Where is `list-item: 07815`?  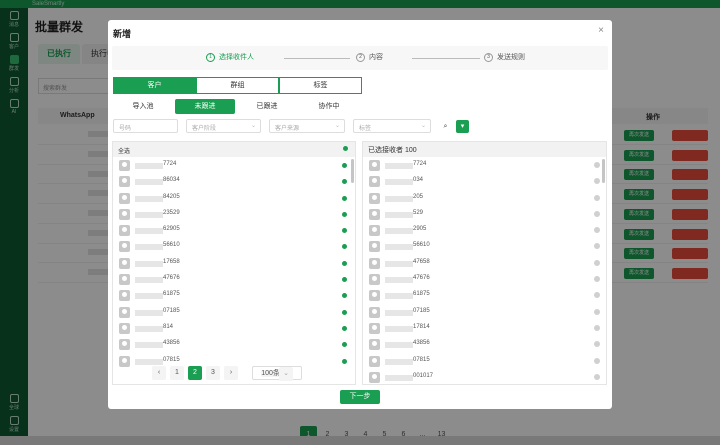 list-item: 07815 is located at coordinates (484, 361).